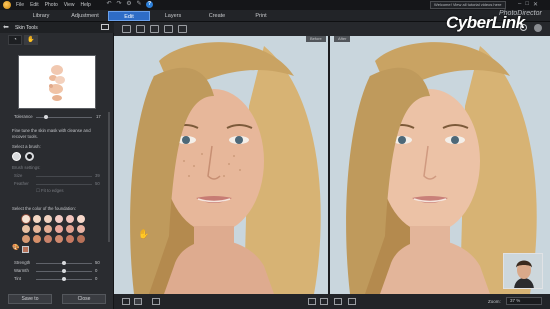 This screenshot has width=550, height=309. I want to click on window-controls: – □ ✕, so click(528, 4).